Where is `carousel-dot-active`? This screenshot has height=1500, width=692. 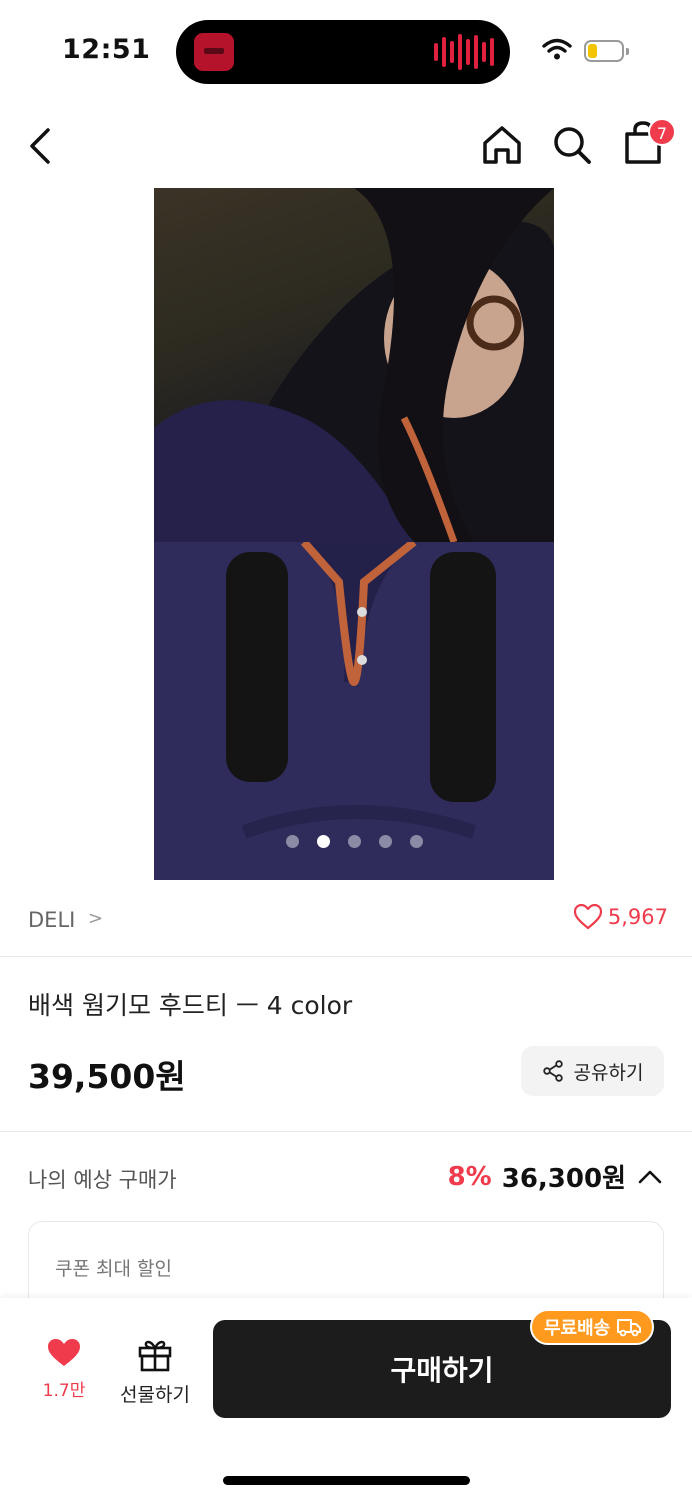
carousel-dot-active is located at coordinates (323, 841).